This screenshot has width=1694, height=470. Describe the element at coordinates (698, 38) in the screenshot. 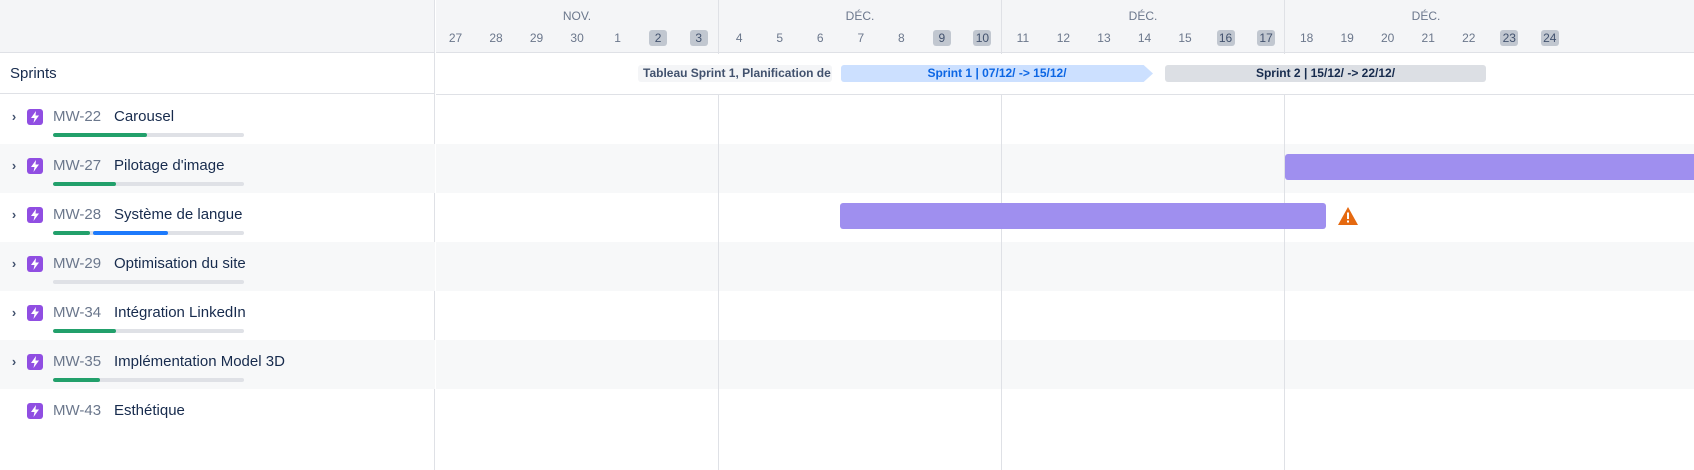

I see `day-label: 3` at that location.